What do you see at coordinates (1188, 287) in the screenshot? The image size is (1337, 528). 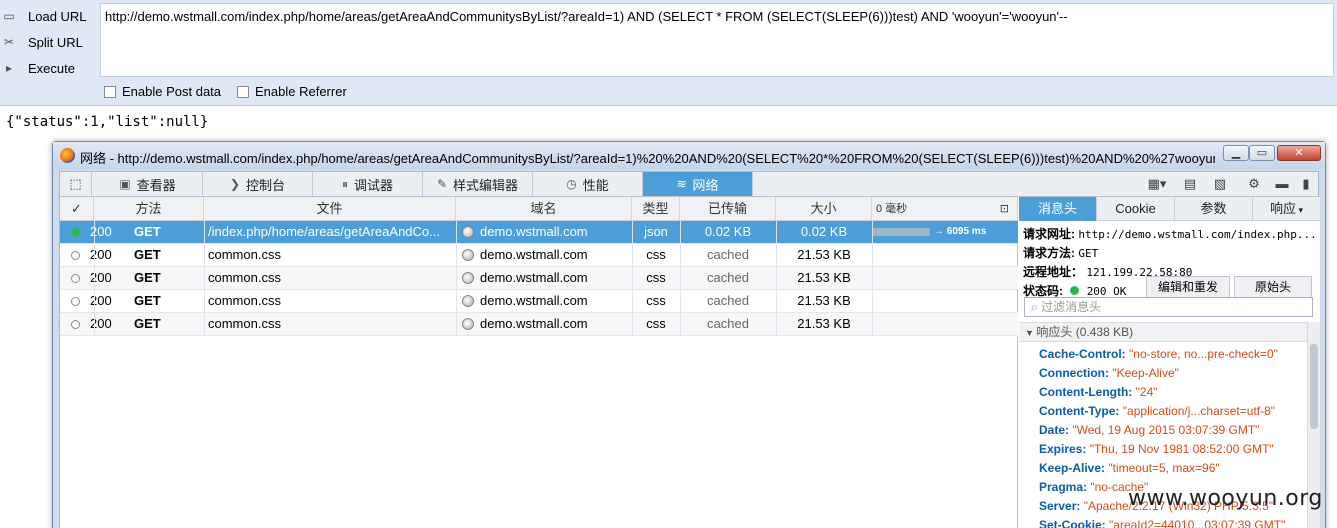 I see `edit-resend-button: 编辑和重发` at bounding box center [1188, 287].